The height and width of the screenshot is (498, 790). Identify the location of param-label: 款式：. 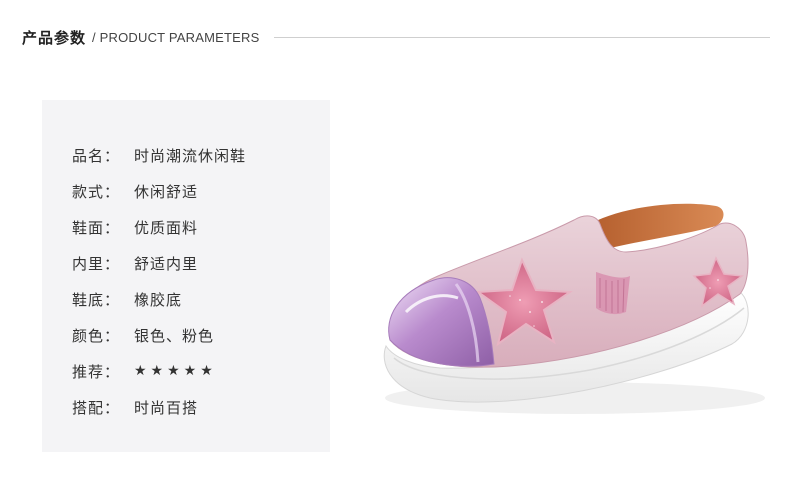
(96, 191).